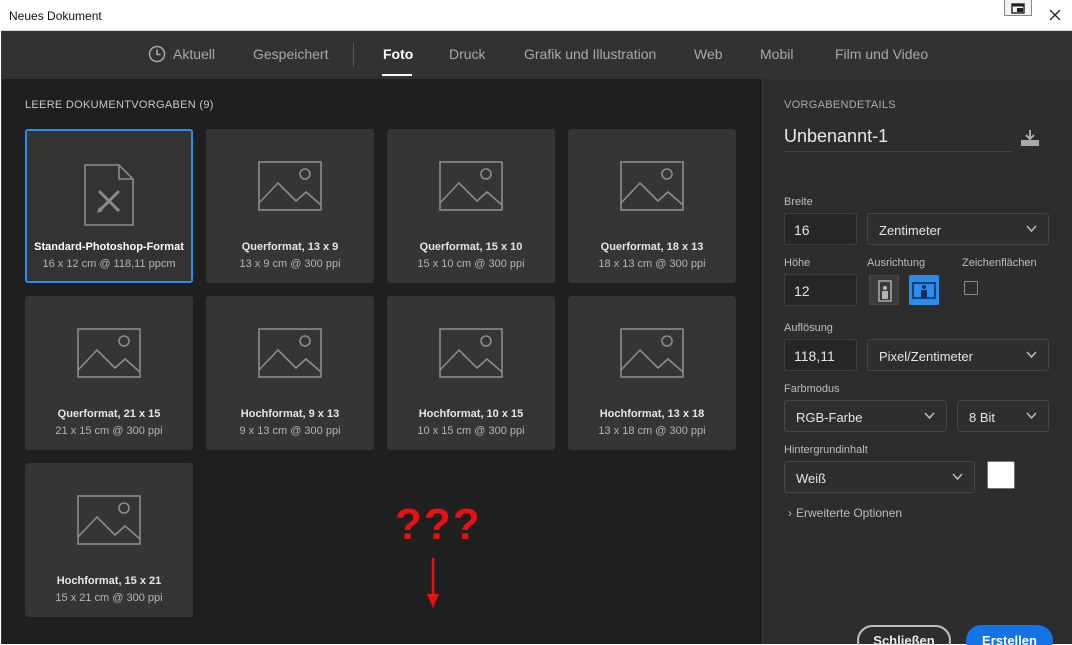 The height and width of the screenshot is (645, 1072). I want to click on preset-name: Querformat, 18 x 13, so click(652, 247).